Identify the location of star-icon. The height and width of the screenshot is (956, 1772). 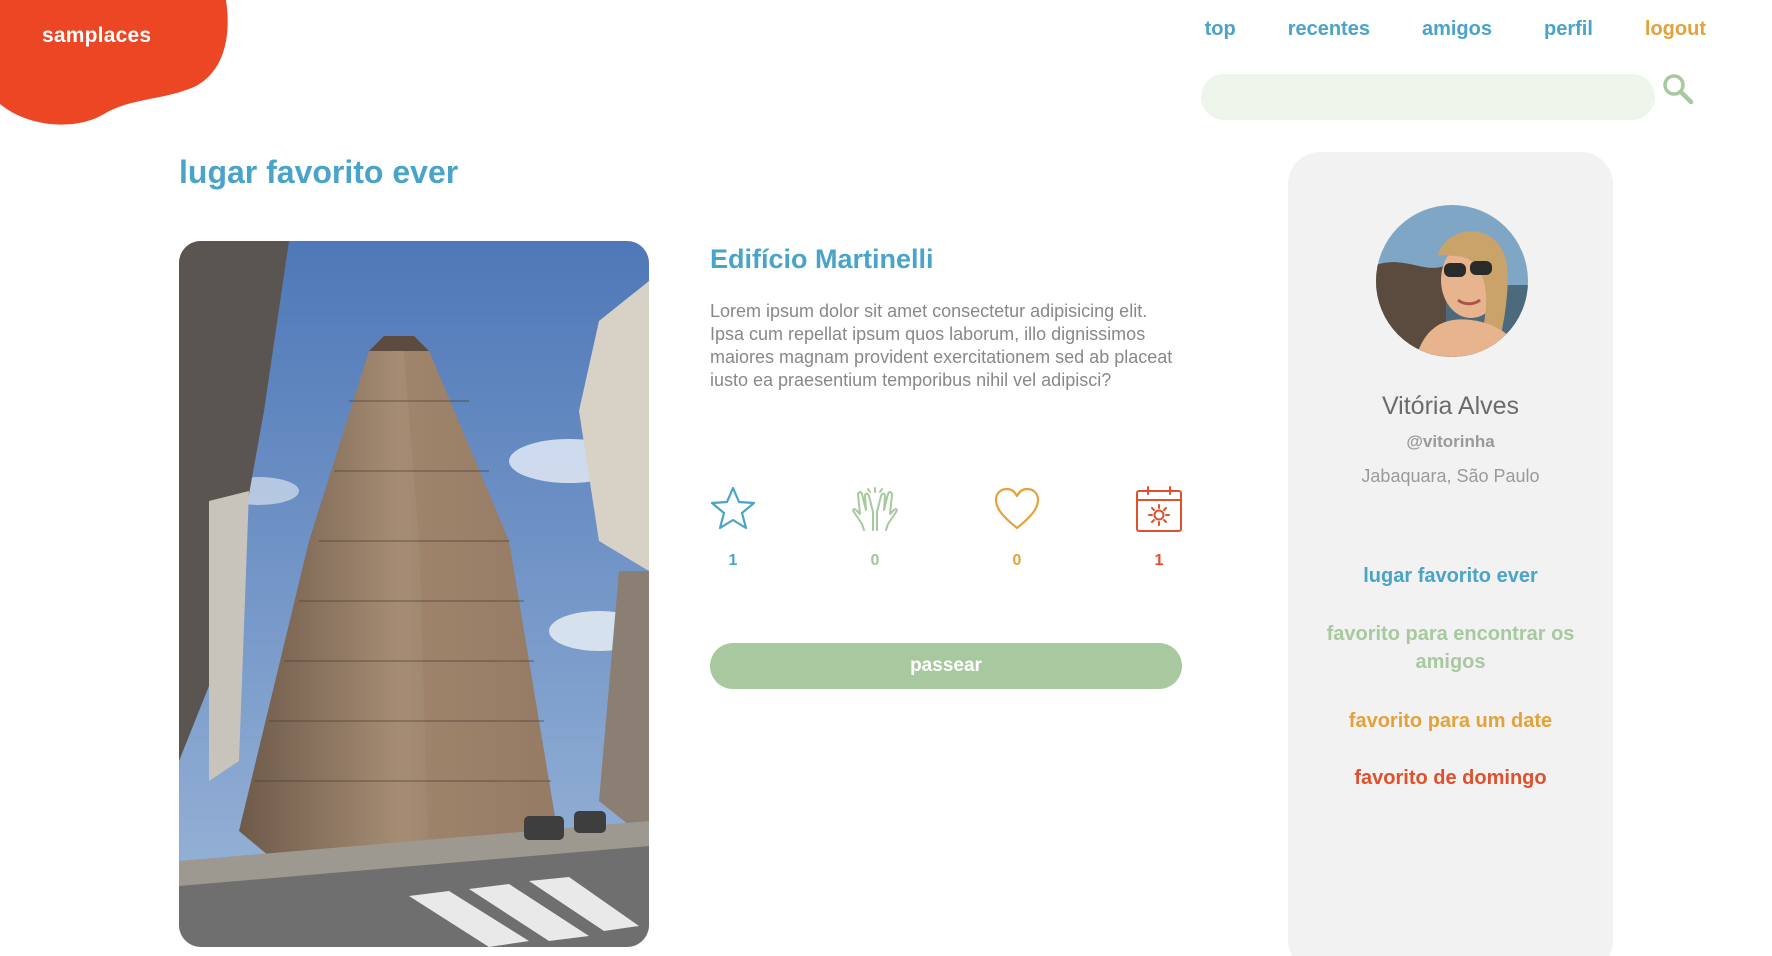
(733, 508).